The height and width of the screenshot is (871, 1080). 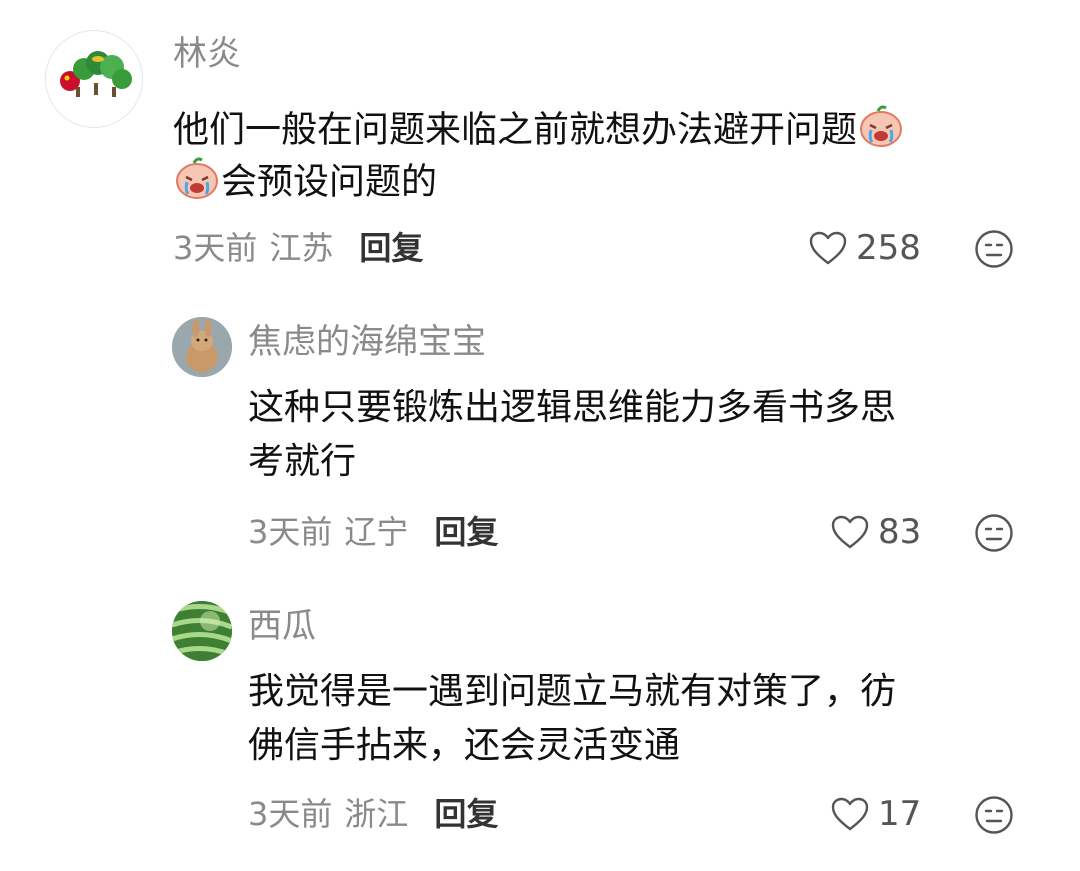 I want to click on username: 林炎, so click(x=207, y=54).